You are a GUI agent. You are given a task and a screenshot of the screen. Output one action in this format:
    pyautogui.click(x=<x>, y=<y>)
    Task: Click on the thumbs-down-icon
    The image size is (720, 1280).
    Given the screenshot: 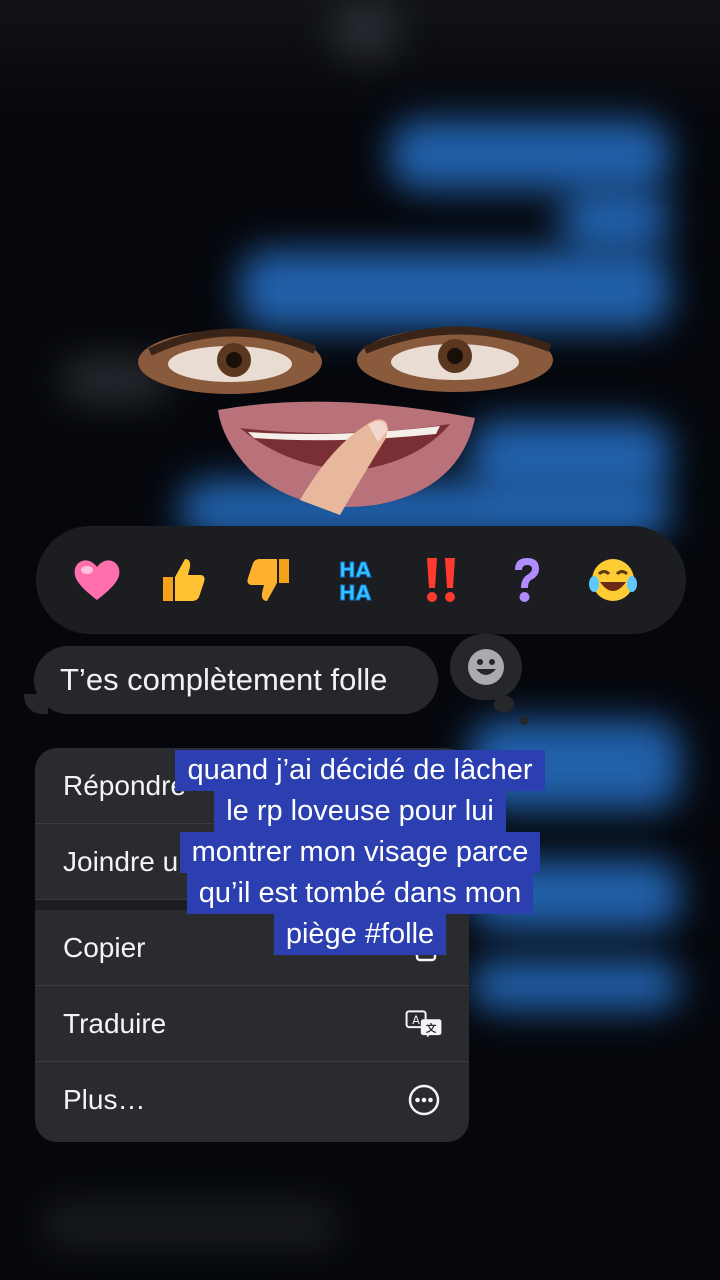 What is the action you would take?
    pyautogui.click(x=269, y=580)
    